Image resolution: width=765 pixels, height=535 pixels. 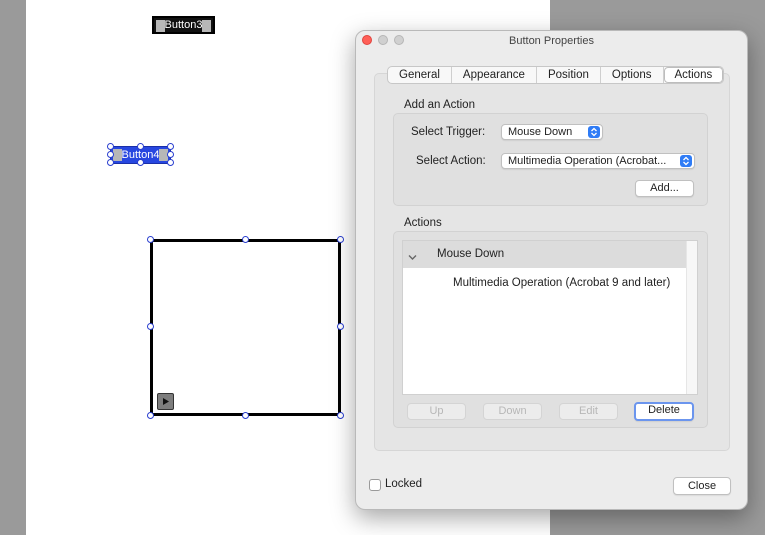 I want to click on trigger-group-row: Mouse Down, so click(x=545, y=254).